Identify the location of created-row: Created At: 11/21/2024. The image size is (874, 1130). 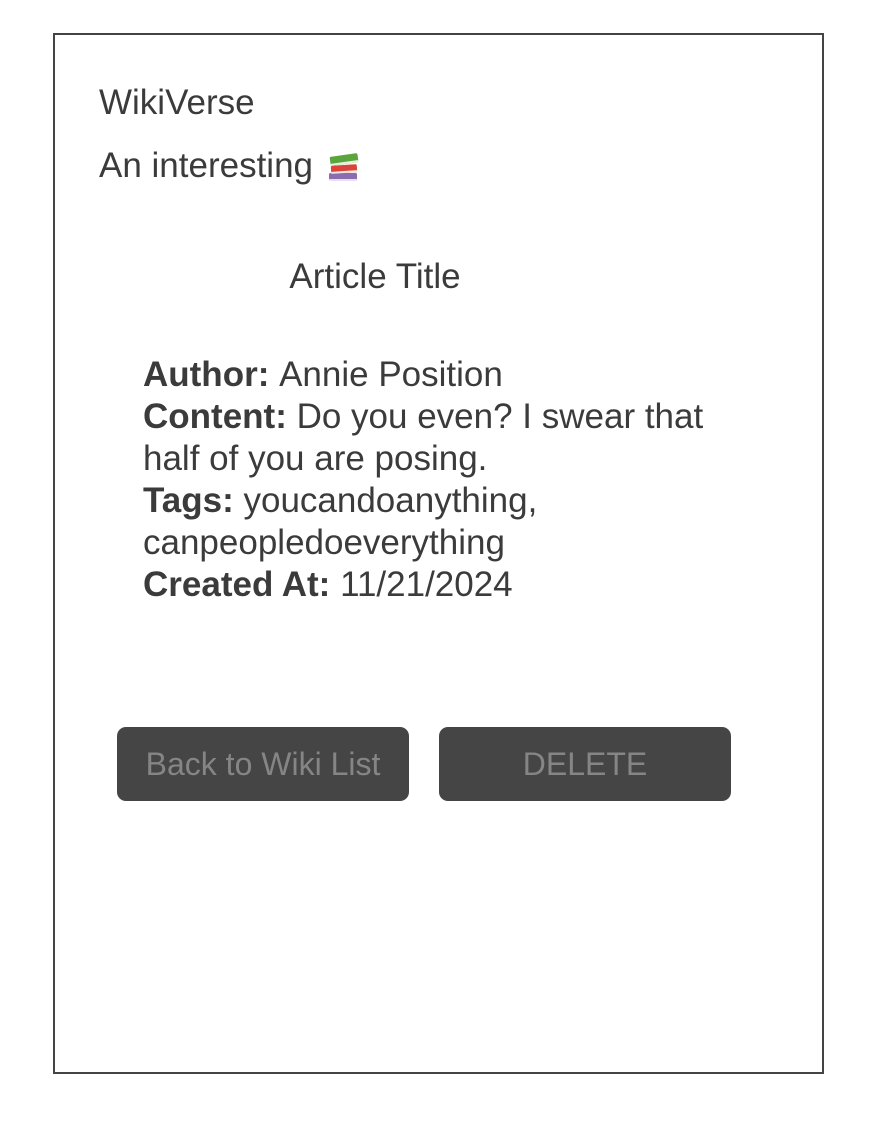
(453, 585).